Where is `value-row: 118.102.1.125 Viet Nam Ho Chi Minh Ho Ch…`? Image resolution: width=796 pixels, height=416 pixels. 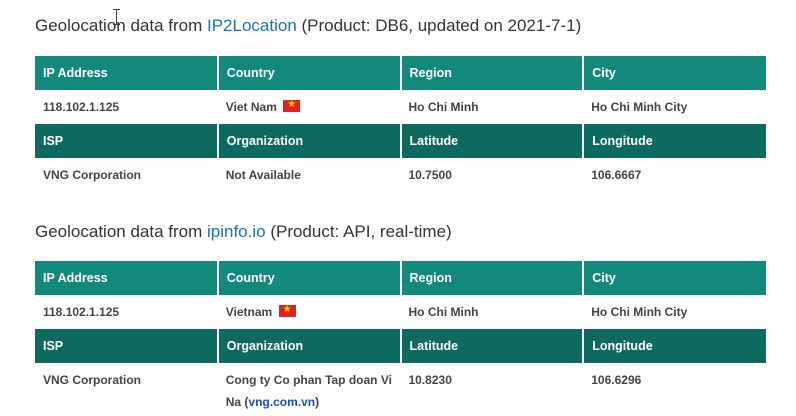
value-row: 118.102.1.125 Viet Nam Ho Chi Minh Ho Ch… is located at coordinates (400, 107).